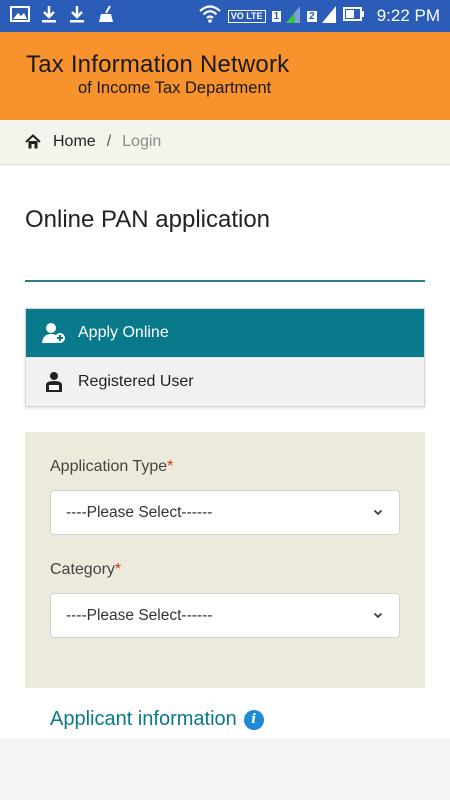  I want to click on category-label: Category*, so click(85, 570).